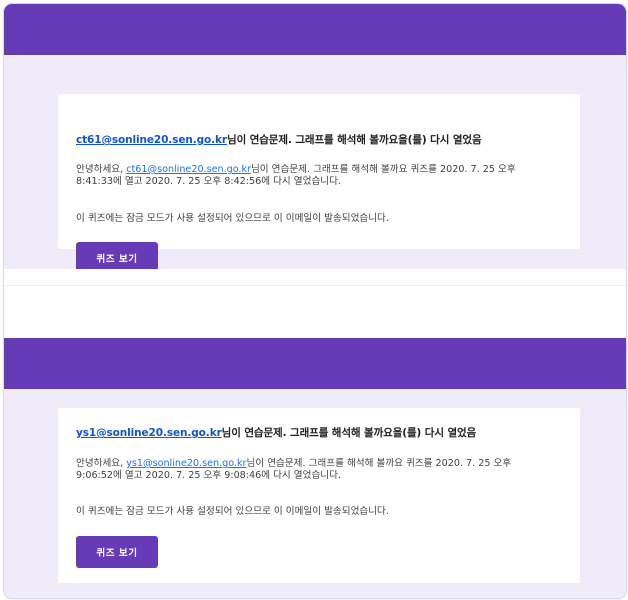 This screenshot has height=600, width=628. Describe the element at coordinates (188, 169) in the screenshot. I see `body-email-link: ct61@sonline20.sen.go.kr` at that location.